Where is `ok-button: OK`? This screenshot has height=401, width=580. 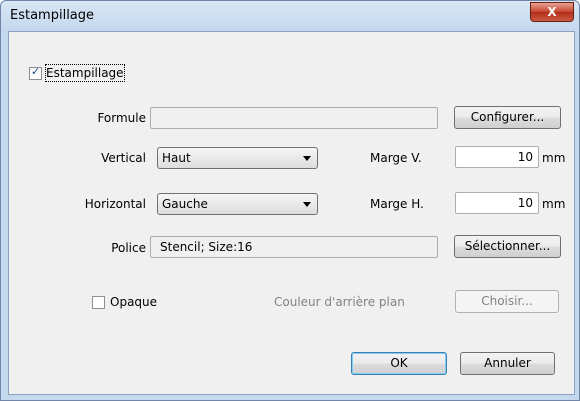 ok-button: OK is located at coordinates (399, 363).